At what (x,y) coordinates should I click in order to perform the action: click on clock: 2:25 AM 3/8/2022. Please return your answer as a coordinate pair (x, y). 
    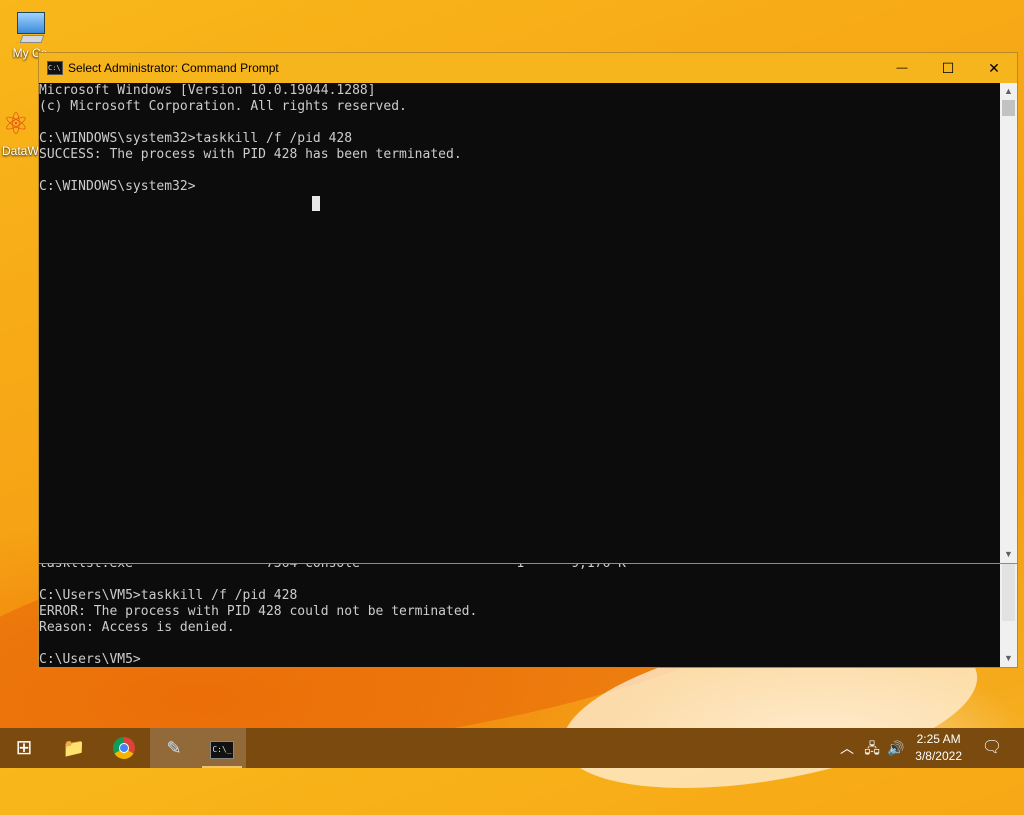
    Looking at the image, I should click on (938, 748).